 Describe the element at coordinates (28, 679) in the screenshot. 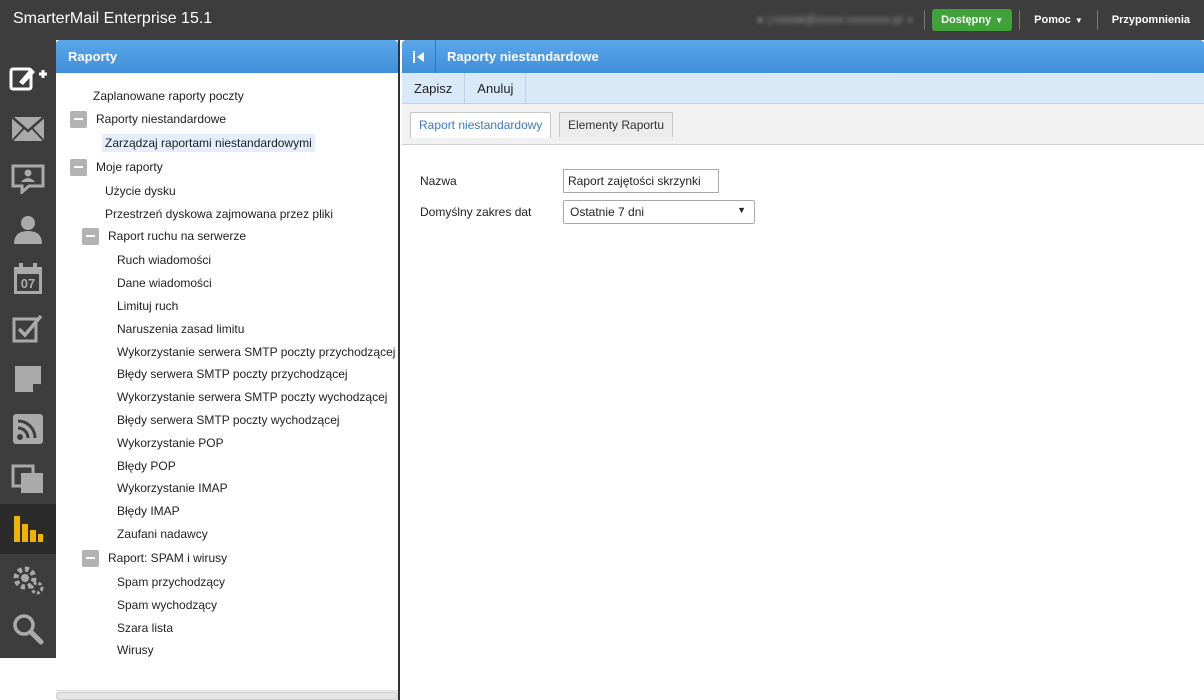

I see `rail-footer` at that location.